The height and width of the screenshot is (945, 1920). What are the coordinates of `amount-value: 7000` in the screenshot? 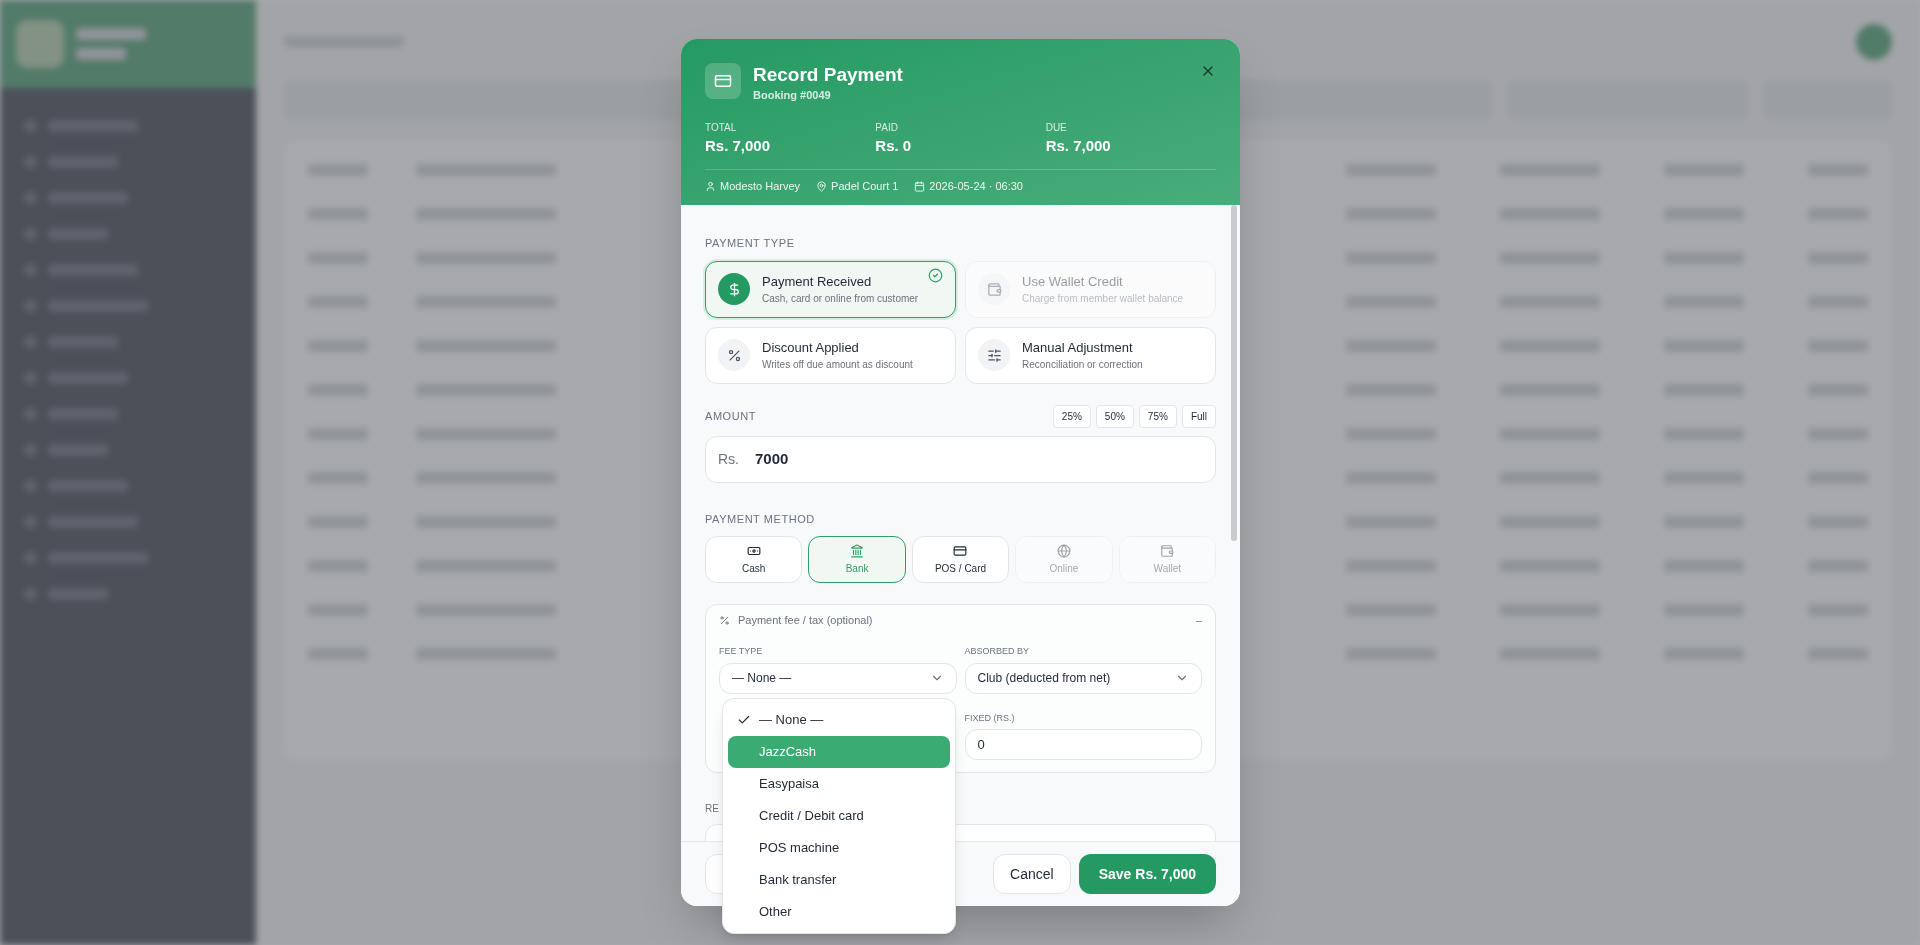 It's located at (772, 458).